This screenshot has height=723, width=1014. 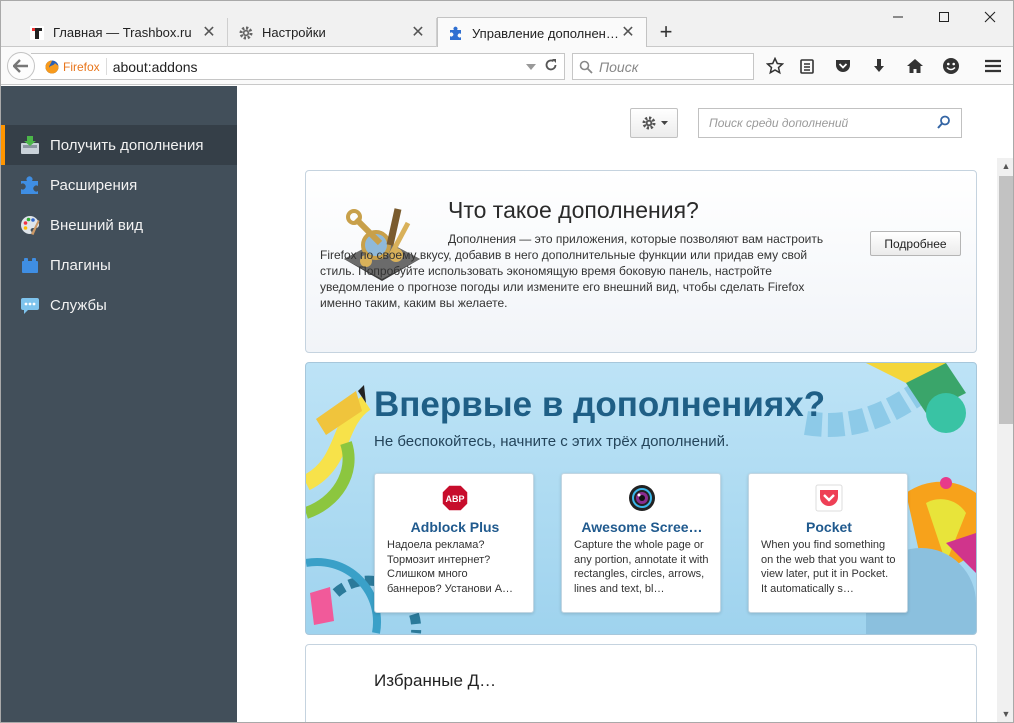 What do you see at coordinates (30, 305) in the screenshot?
I see `services-bubble-icon` at bounding box center [30, 305].